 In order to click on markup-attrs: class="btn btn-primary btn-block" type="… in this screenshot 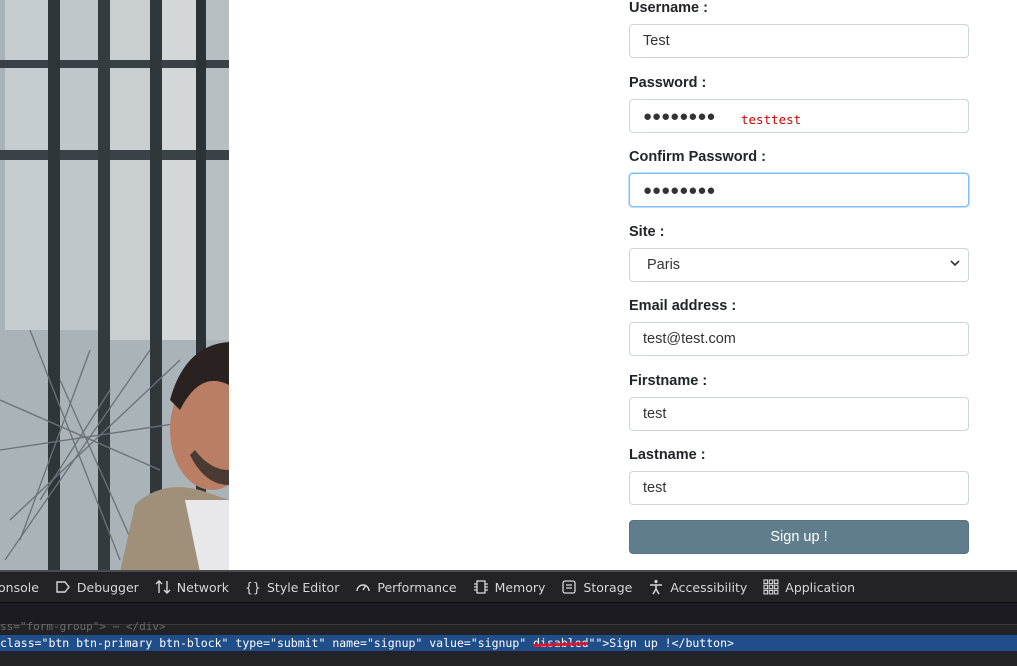, I will do `click(267, 643)`.